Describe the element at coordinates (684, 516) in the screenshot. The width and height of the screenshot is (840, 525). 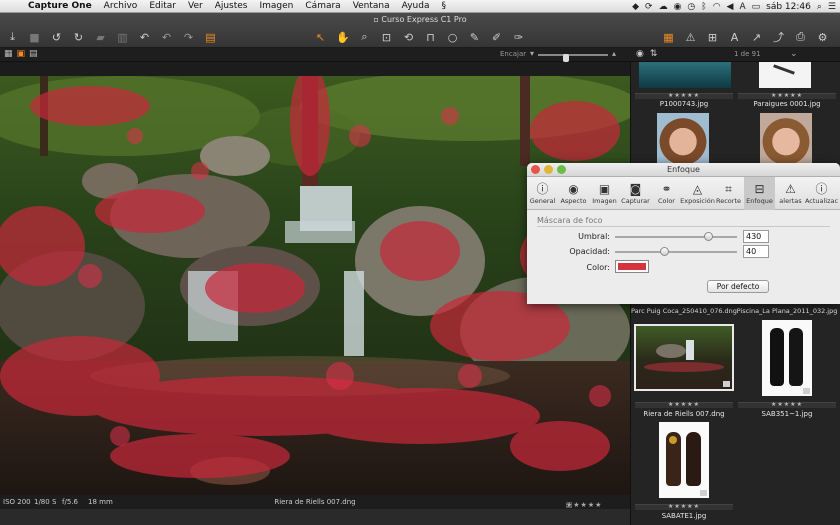
I see `thumb-caption-7: SABATE1.jpg` at that location.